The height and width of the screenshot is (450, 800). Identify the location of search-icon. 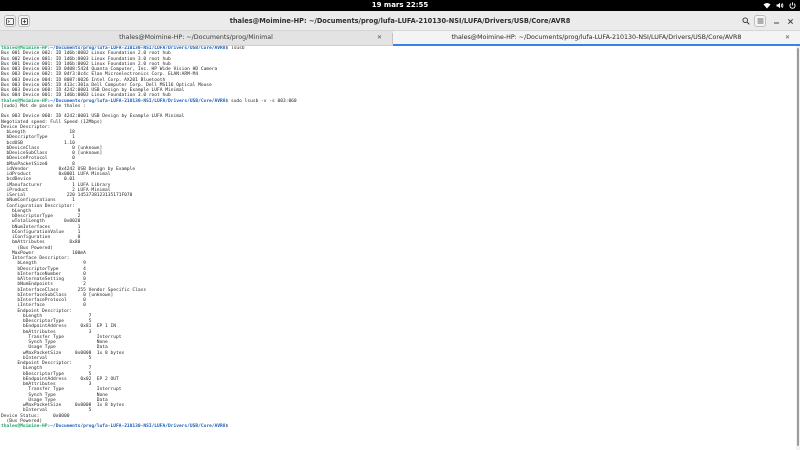
(746, 21).